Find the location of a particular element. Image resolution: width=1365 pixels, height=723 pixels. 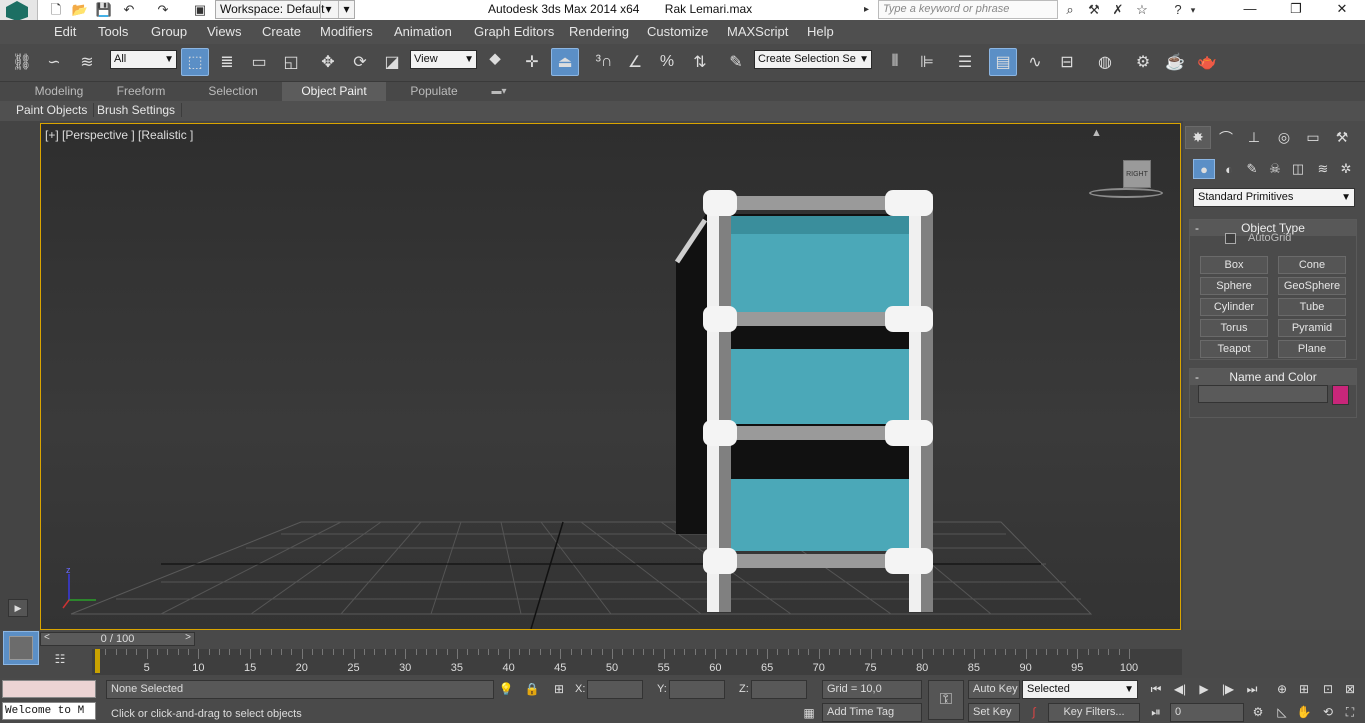

paint-objects-panel: Paint Objects is located at coordinates (55, 110).